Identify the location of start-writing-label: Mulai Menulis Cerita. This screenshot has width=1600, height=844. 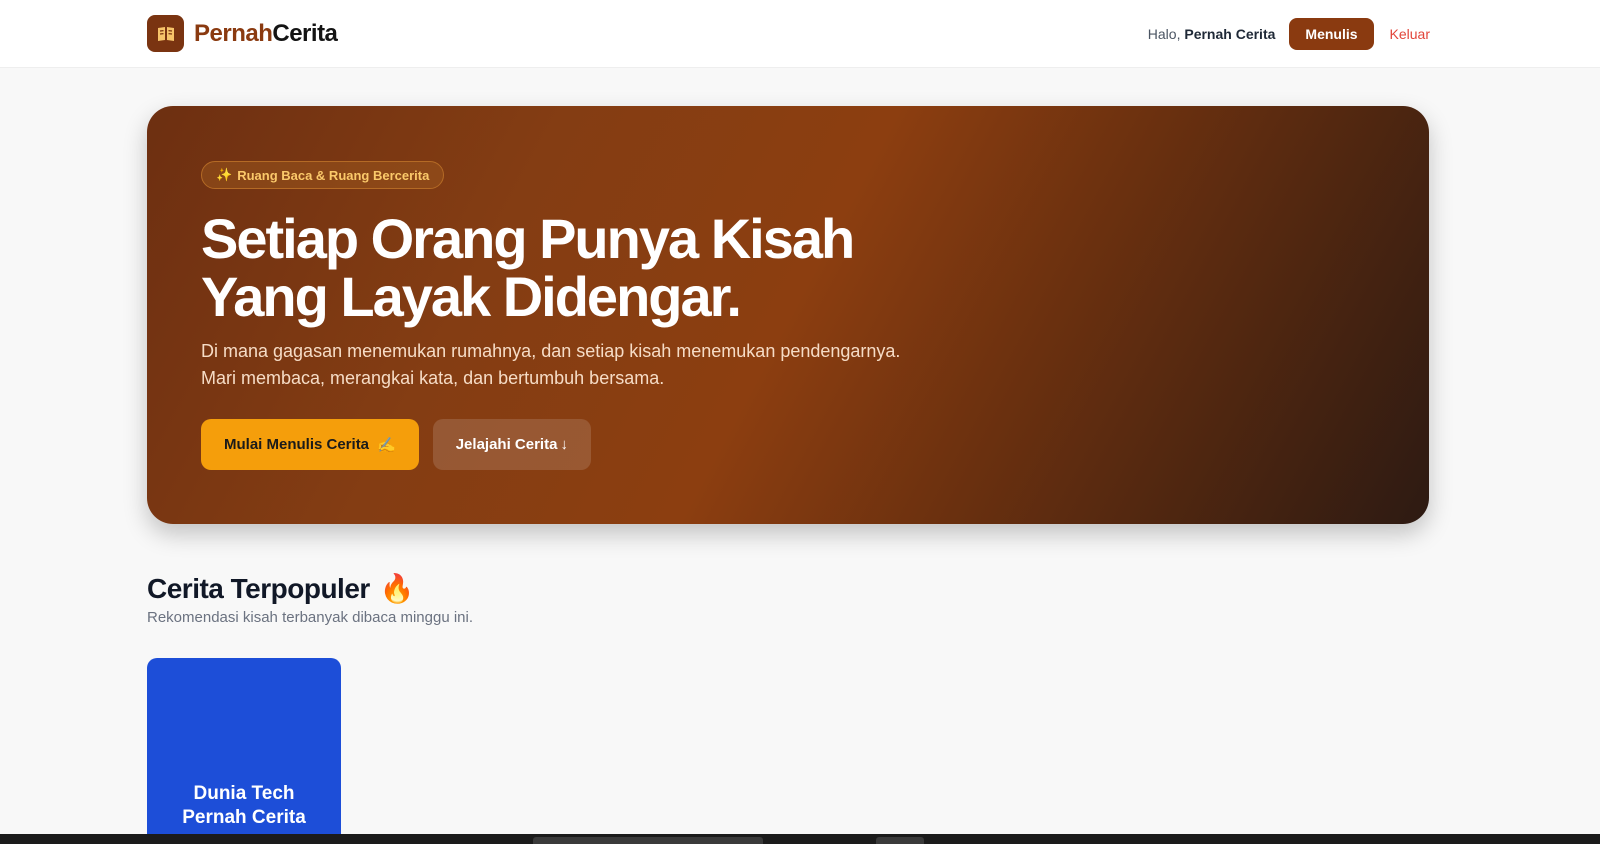
(297, 444).